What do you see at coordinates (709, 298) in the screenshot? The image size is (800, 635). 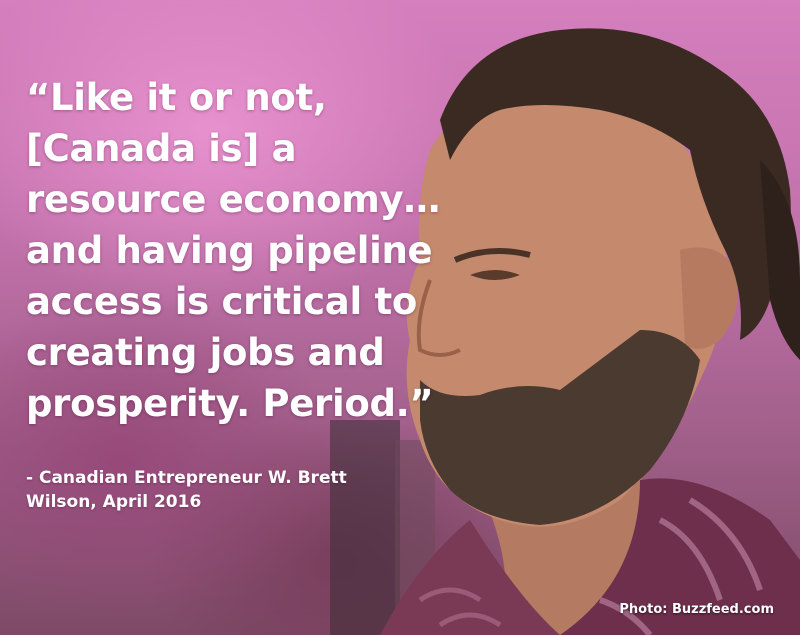 I see `ear` at bounding box center [709, 298].